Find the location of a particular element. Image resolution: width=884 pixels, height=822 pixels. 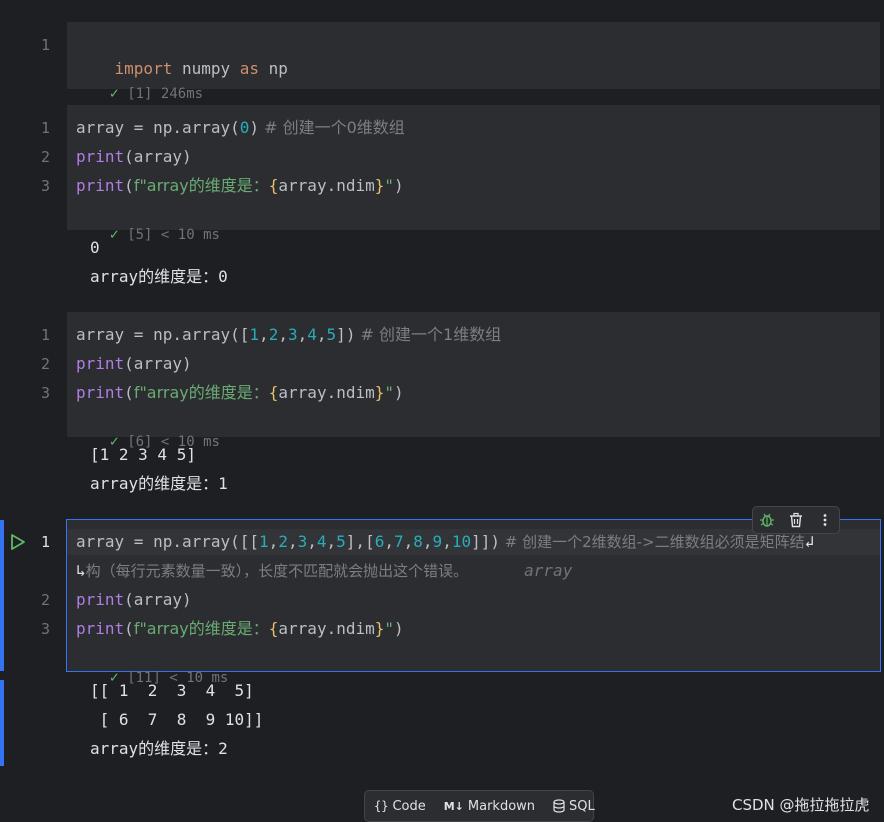

code-comment: # 创建一个1维数组 is located at coordinates (428, 334).